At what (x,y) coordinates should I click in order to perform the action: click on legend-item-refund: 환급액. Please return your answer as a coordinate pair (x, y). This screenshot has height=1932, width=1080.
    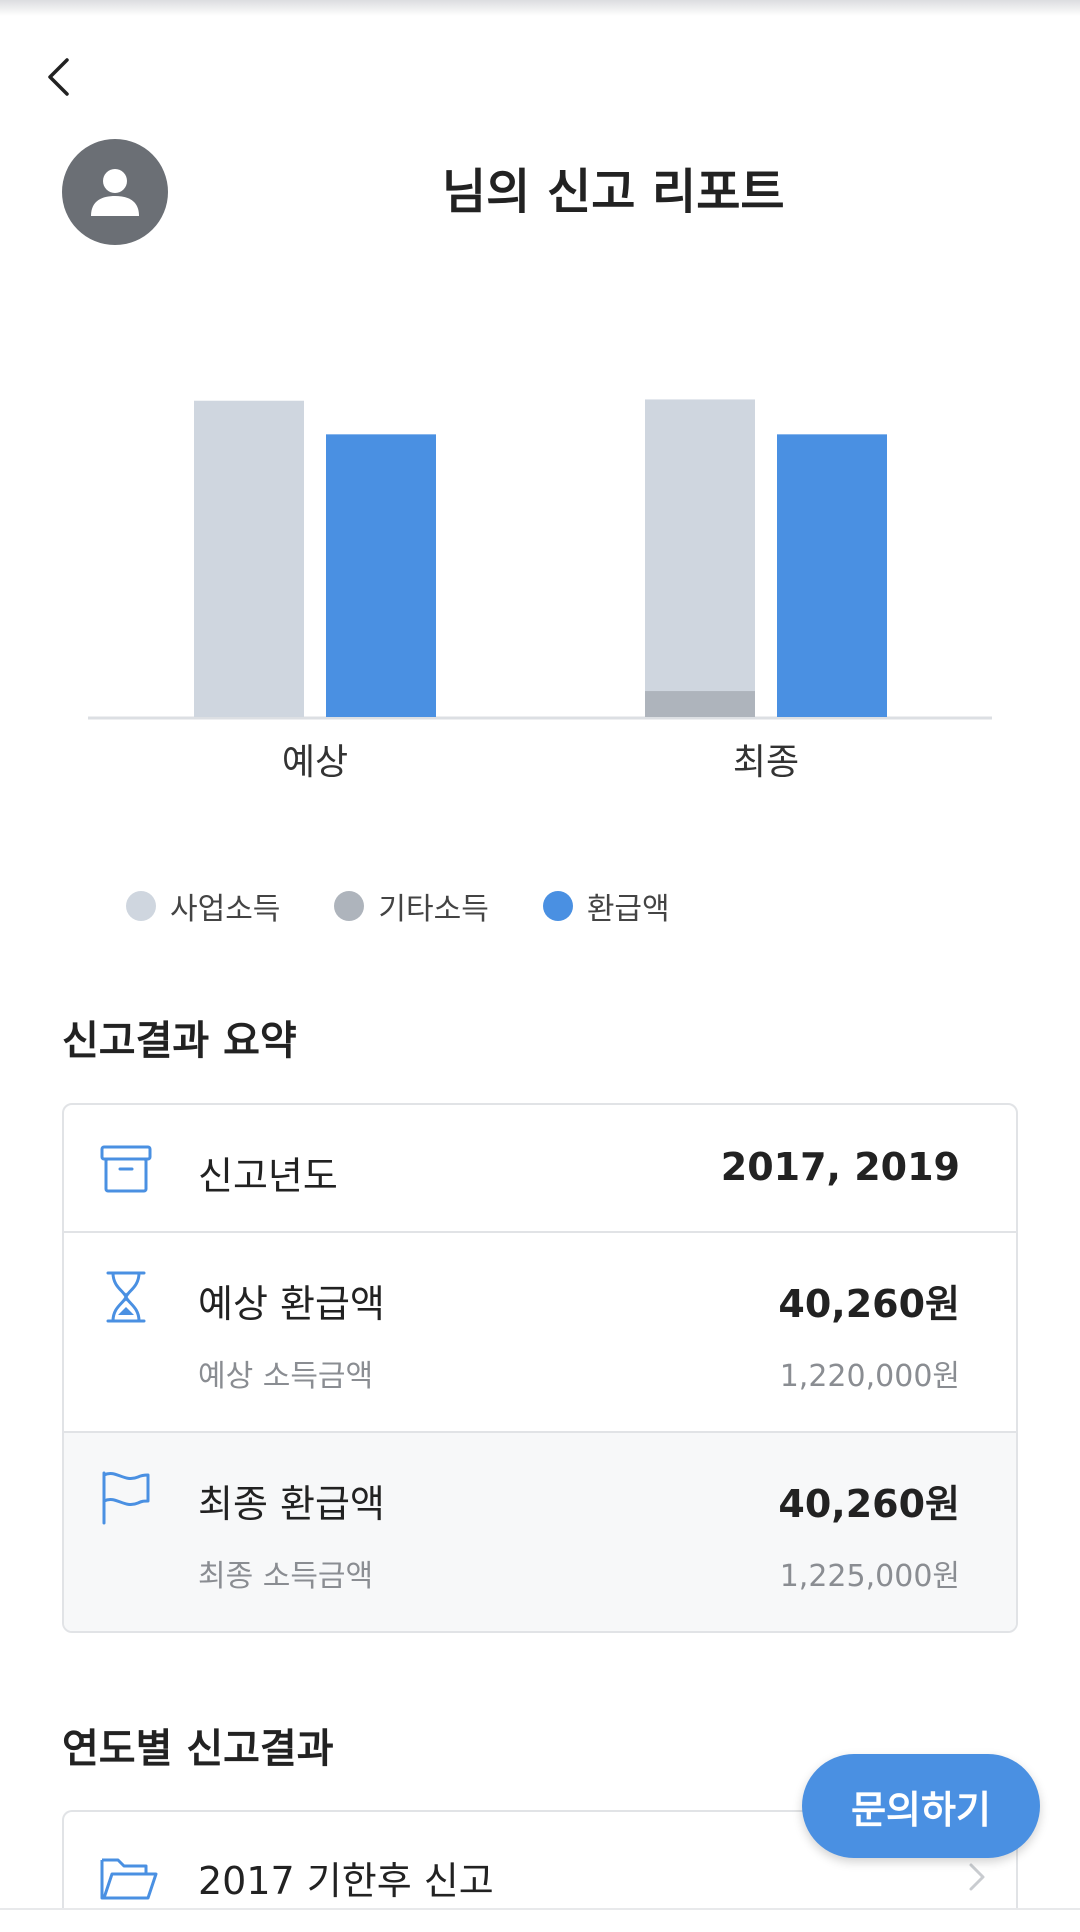
    Looking at the image, I should click on (606, 906).